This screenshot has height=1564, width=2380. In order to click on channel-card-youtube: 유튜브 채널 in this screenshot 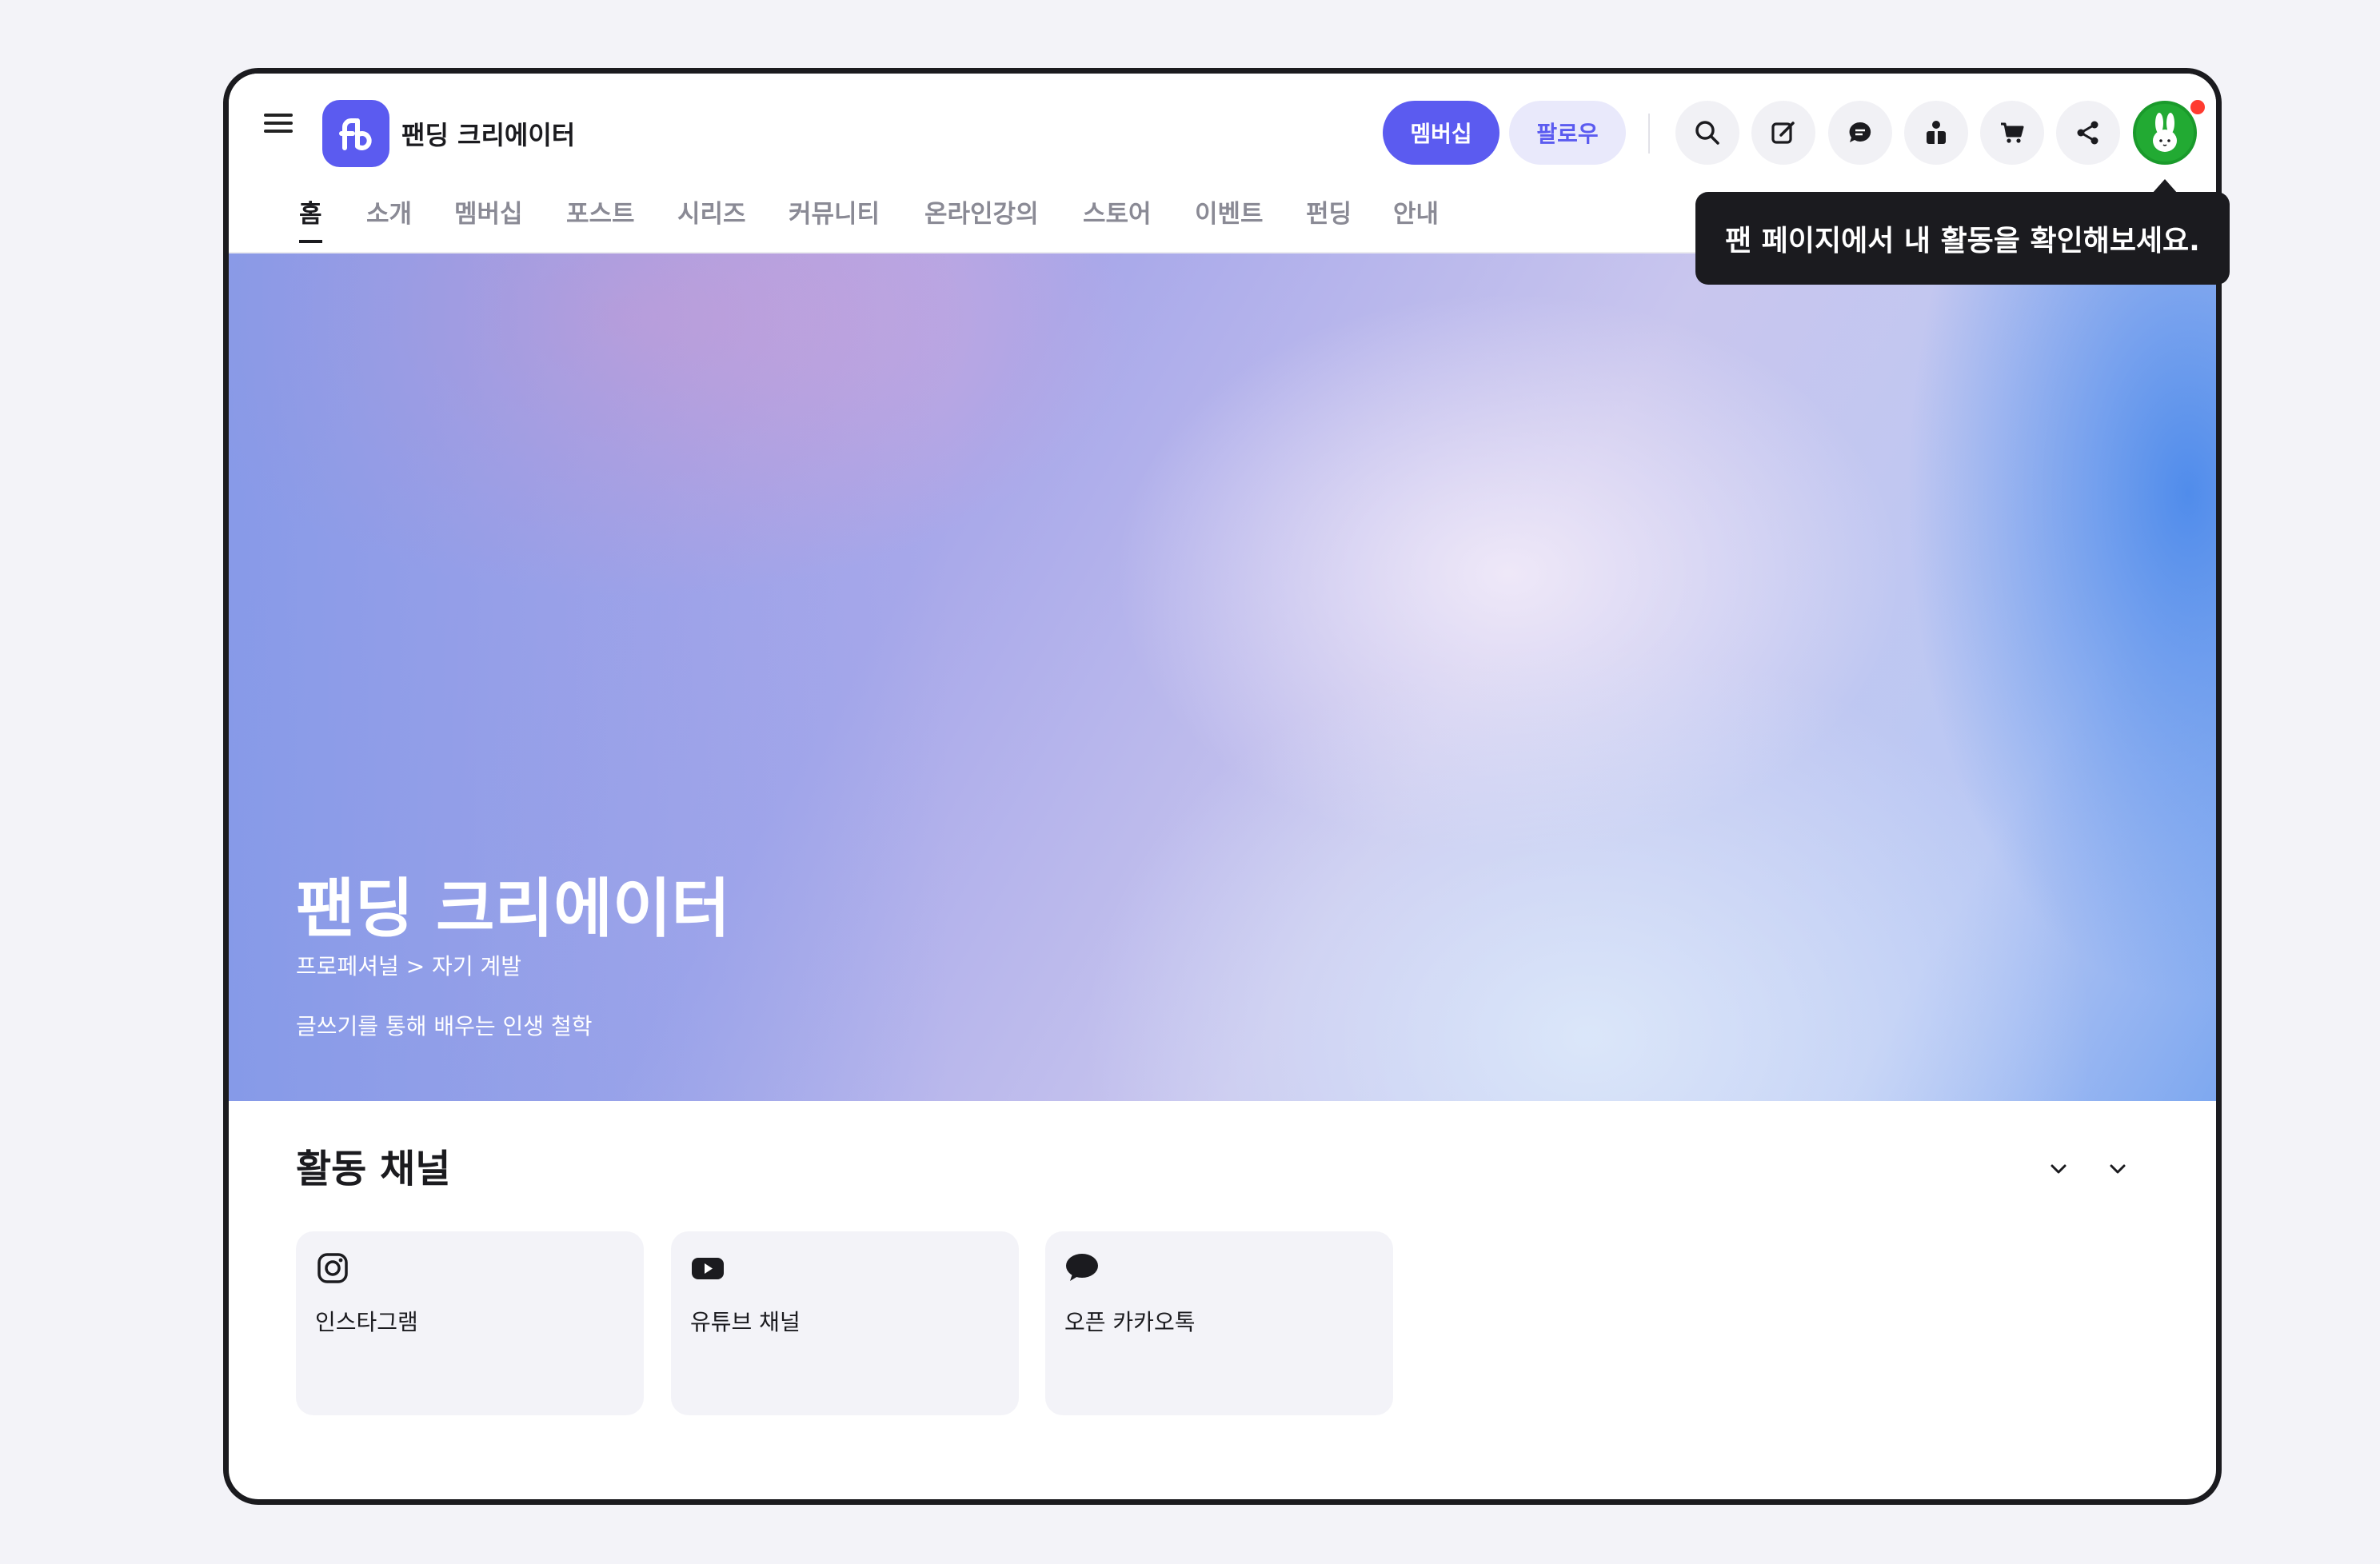, I will do `click(845, 1323)`.